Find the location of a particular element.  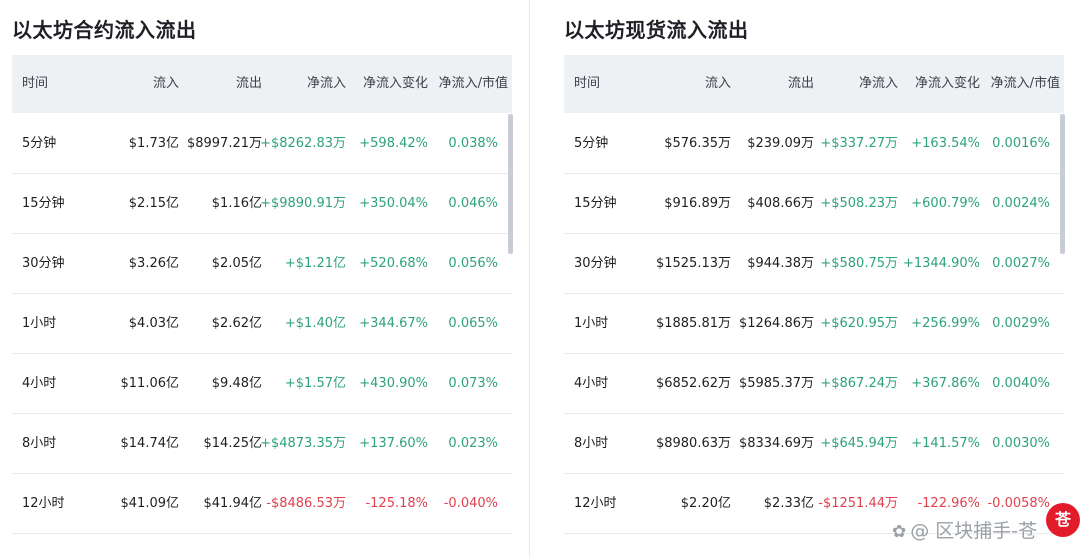

inflow-cell: $6852.62万 is located at coordinates (693, 383).